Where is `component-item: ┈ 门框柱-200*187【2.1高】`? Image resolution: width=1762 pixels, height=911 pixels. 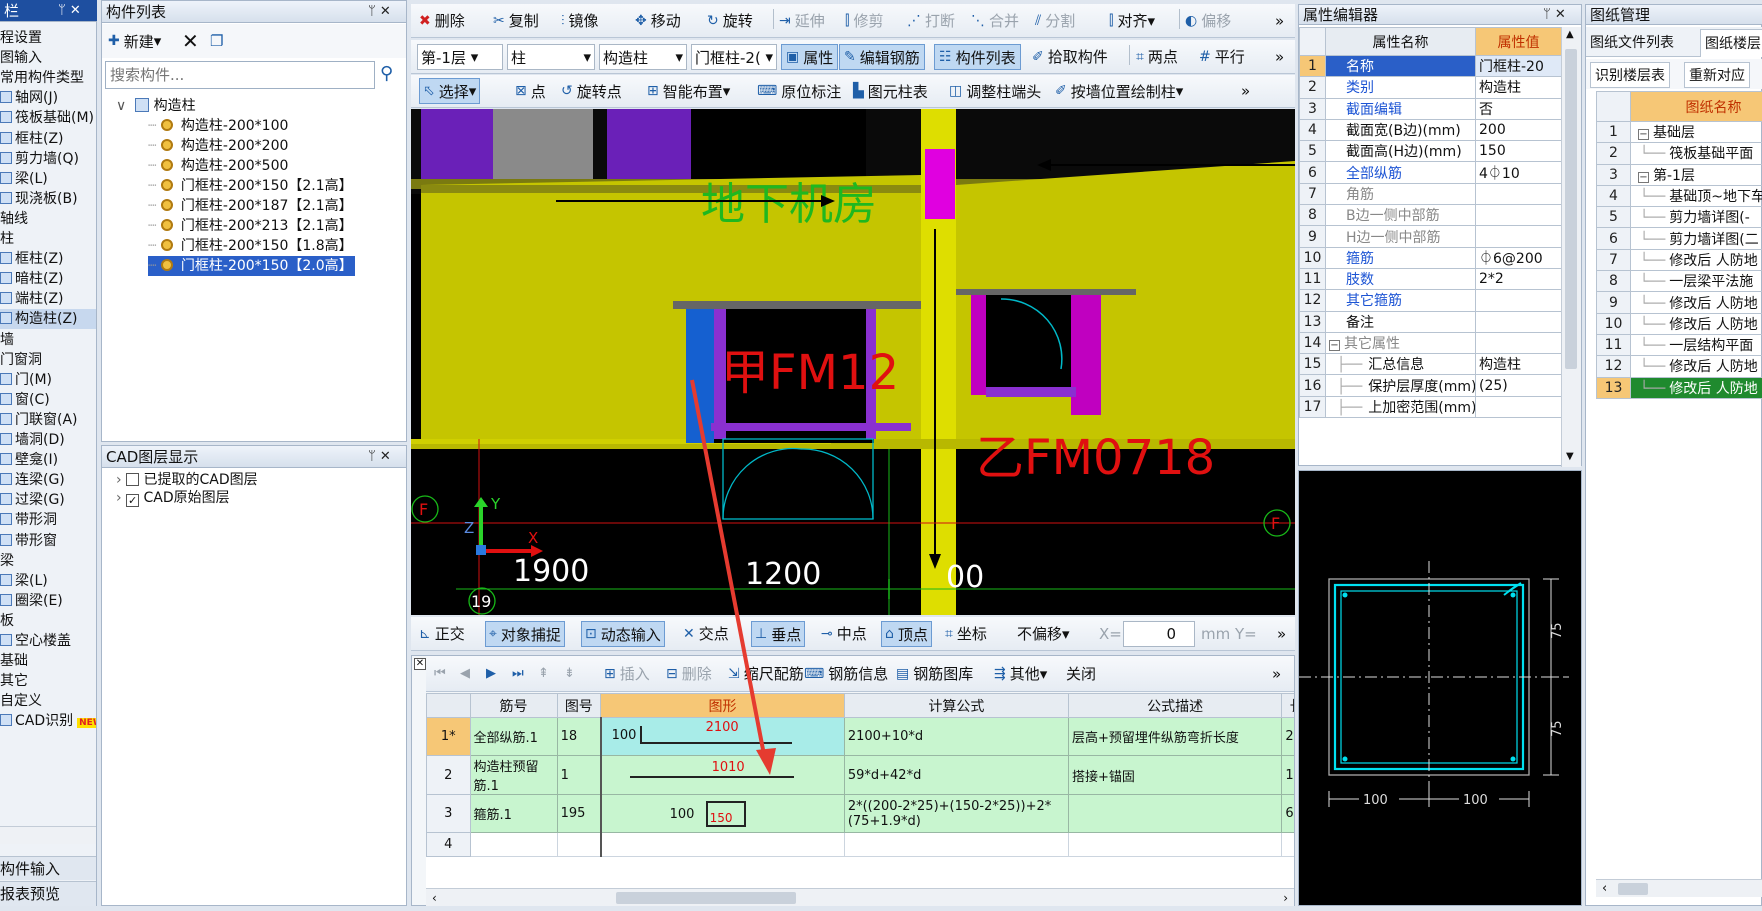
component-item: ┈ 门框柱-200*187【2.1高】 is located at coordinates (250, 206).